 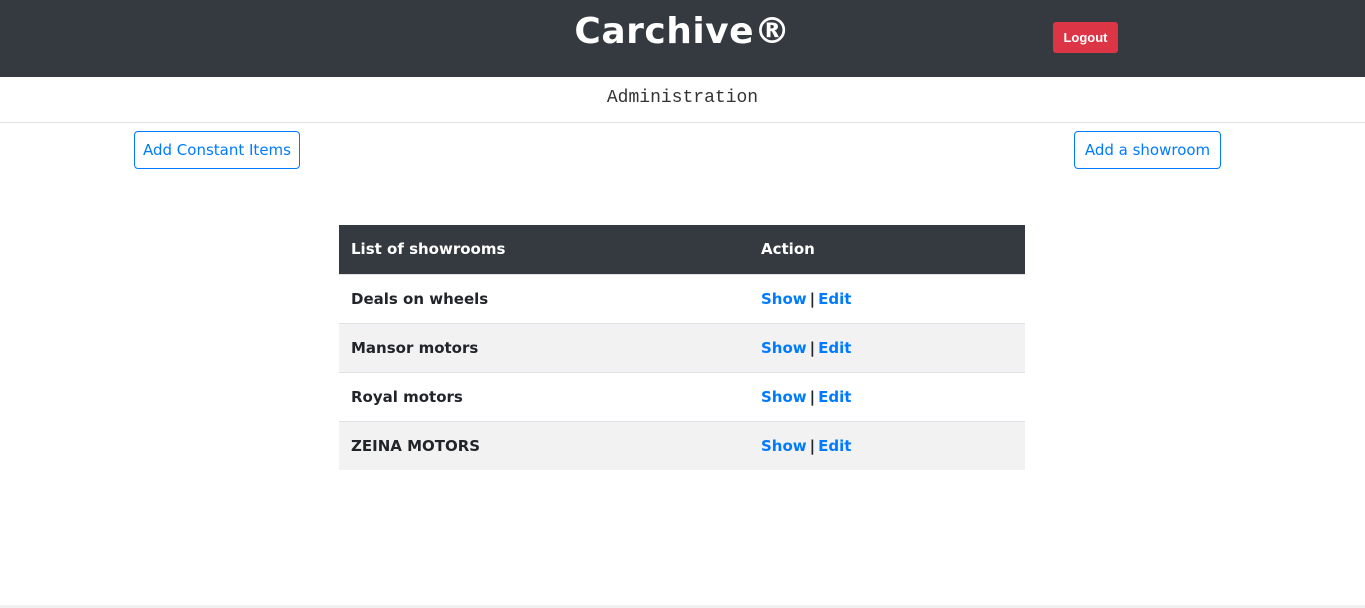 What do you see at coordinates (682, 396) in the screenshot?
I see `table-row: Royal motors Show | Edit` at bounding box center [682, 396].